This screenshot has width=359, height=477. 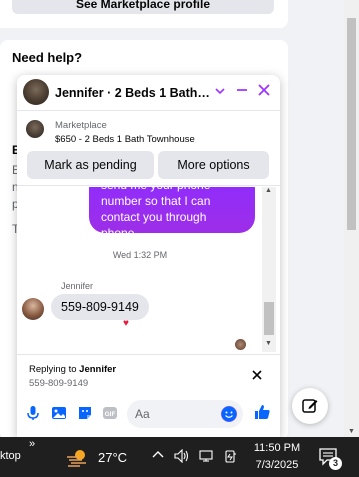 I want to click on gif-icon: GIF, so click(x=110, y=413).